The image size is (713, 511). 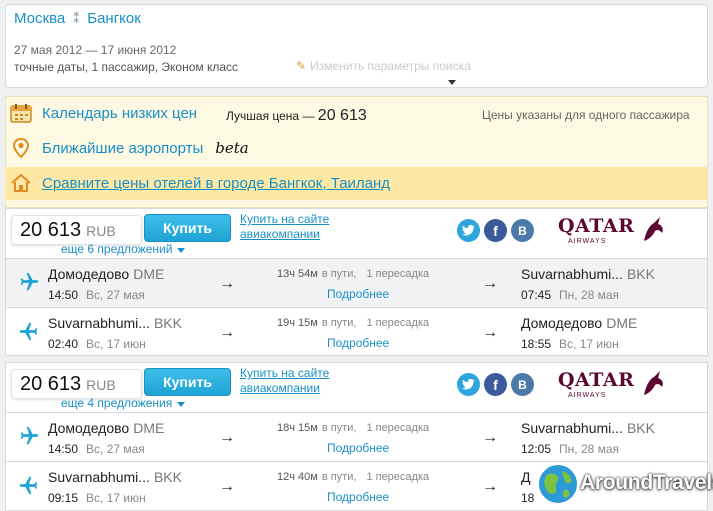 What do you see at coordinates (589, 344) in the screenshot?
I see `arrival-date: Вс, 17 июн` at bounding box center [589, 344].